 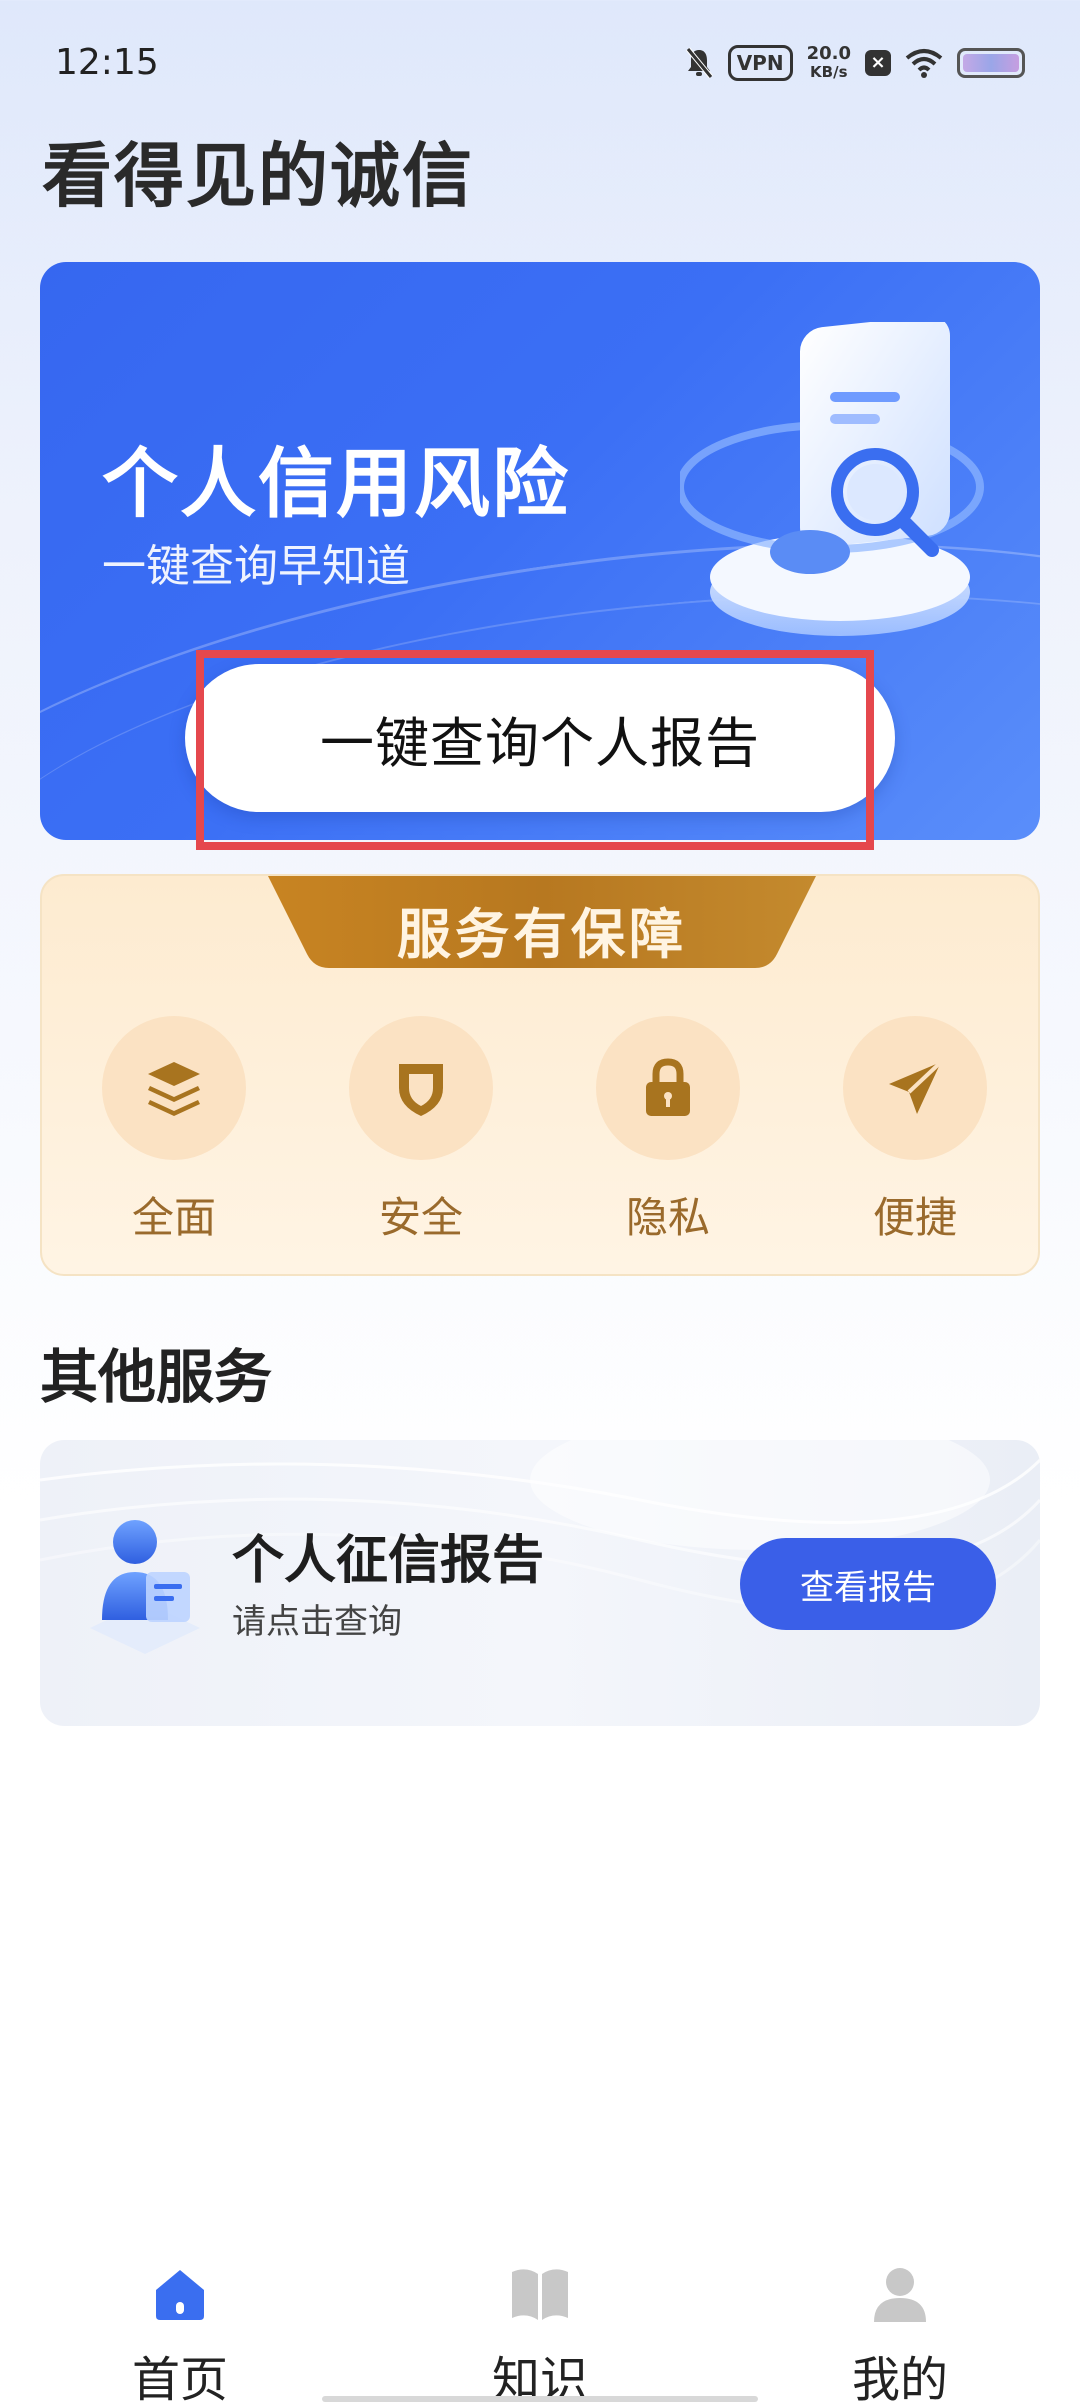 What do you see at coordinates (107, 62) in the screenshot?
I see `status-time: 12:15` at bounding box center [107, 62].